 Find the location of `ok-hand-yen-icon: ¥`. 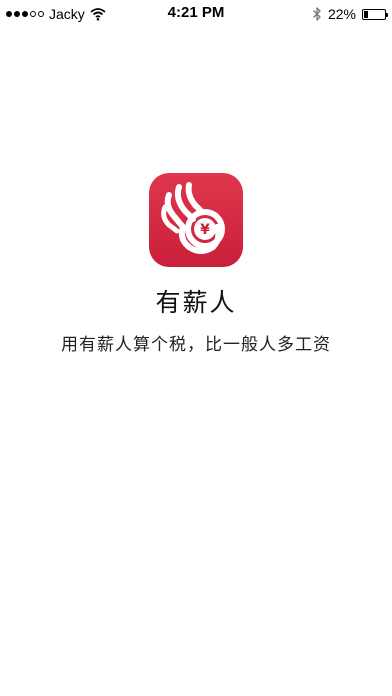

ok-hand-yen-icon: ¥ is located at coordinates (193, 218).